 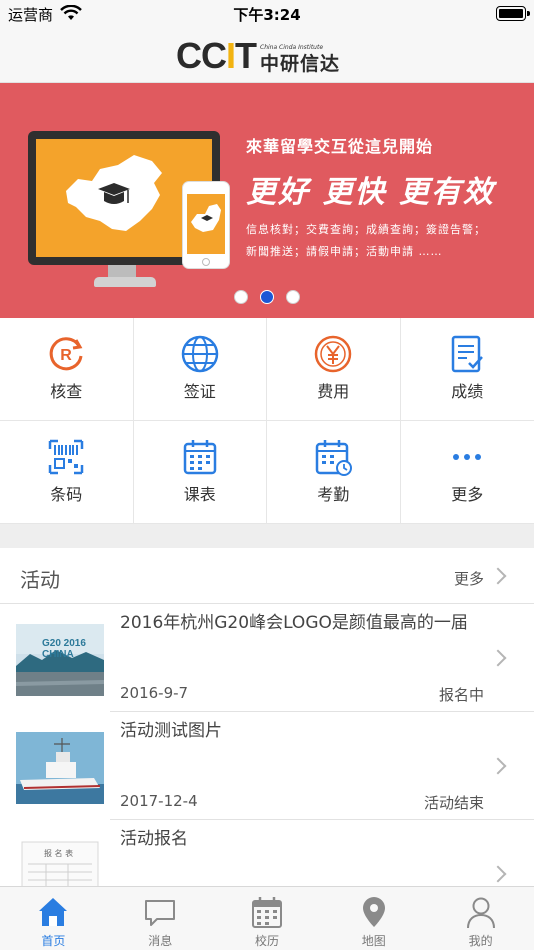 I want to click on carousel-page-indicator, so click(x=267, y=297).